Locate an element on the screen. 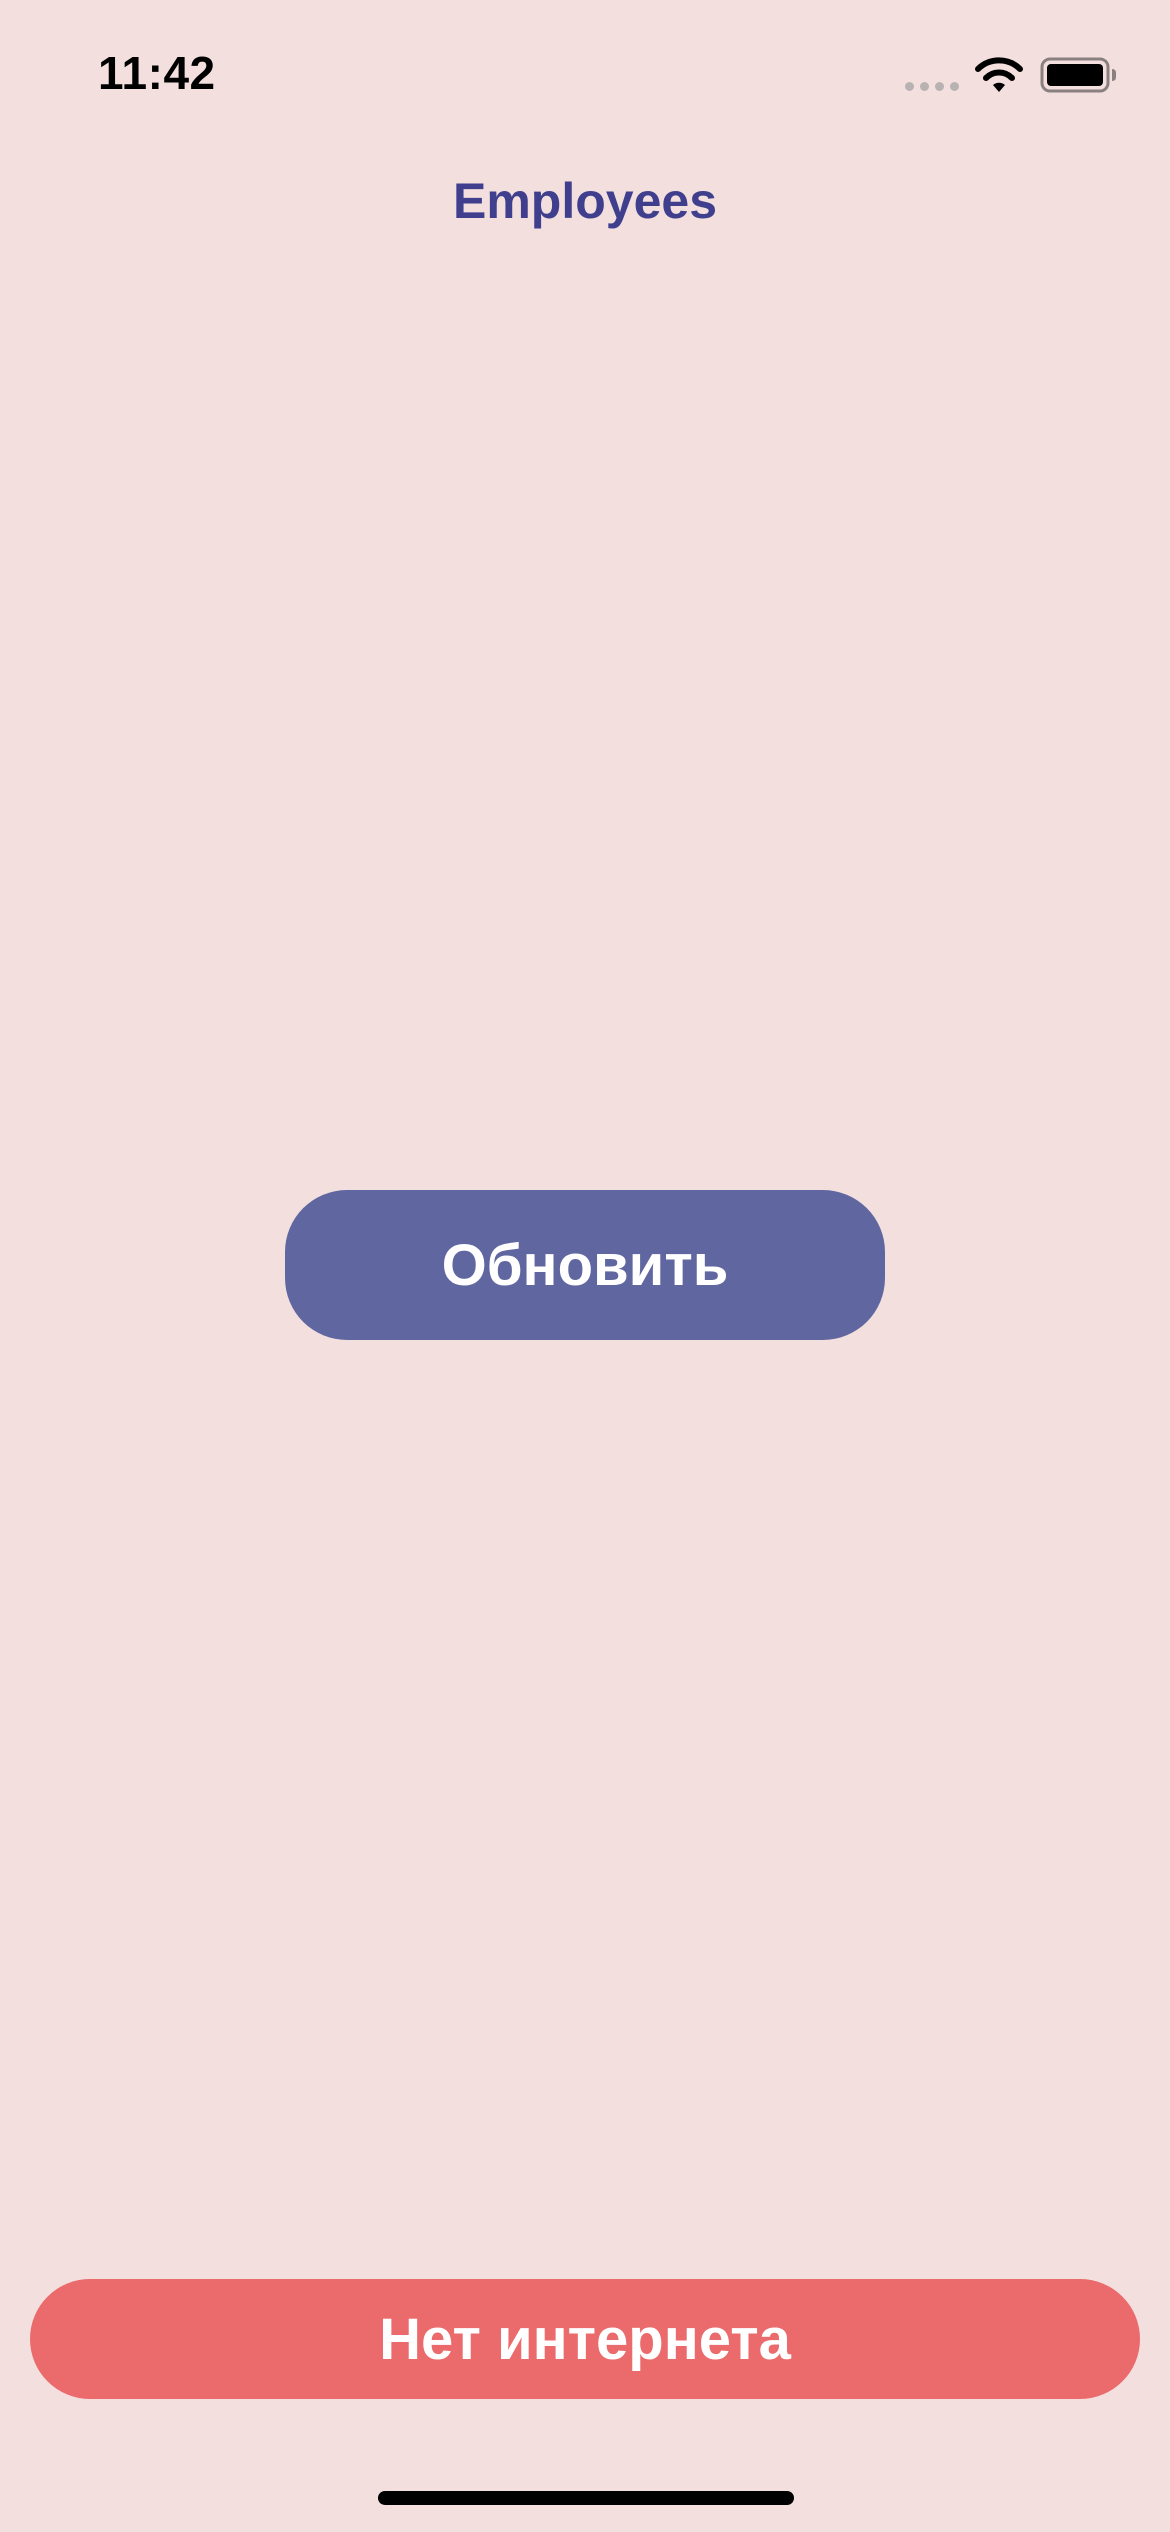  status-bar: 11:42 is located at coordinates (585, 70).